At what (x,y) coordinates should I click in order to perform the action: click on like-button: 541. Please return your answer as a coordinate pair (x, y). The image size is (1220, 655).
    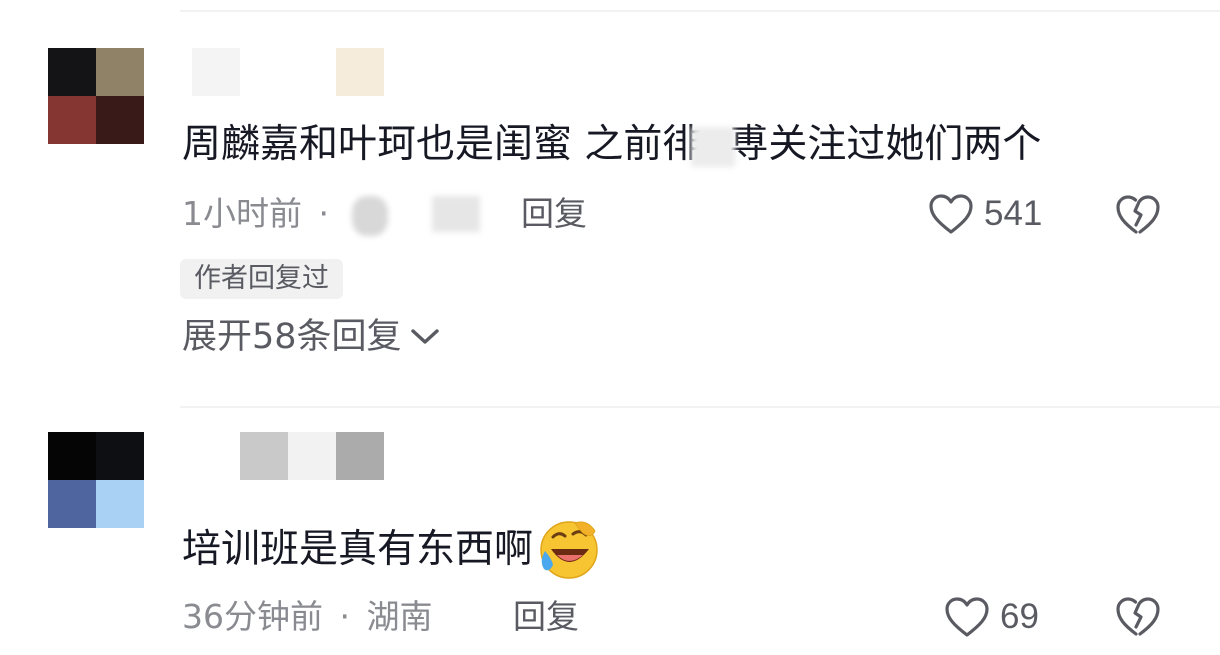
    Looking at the image, I should click on (985, 214).